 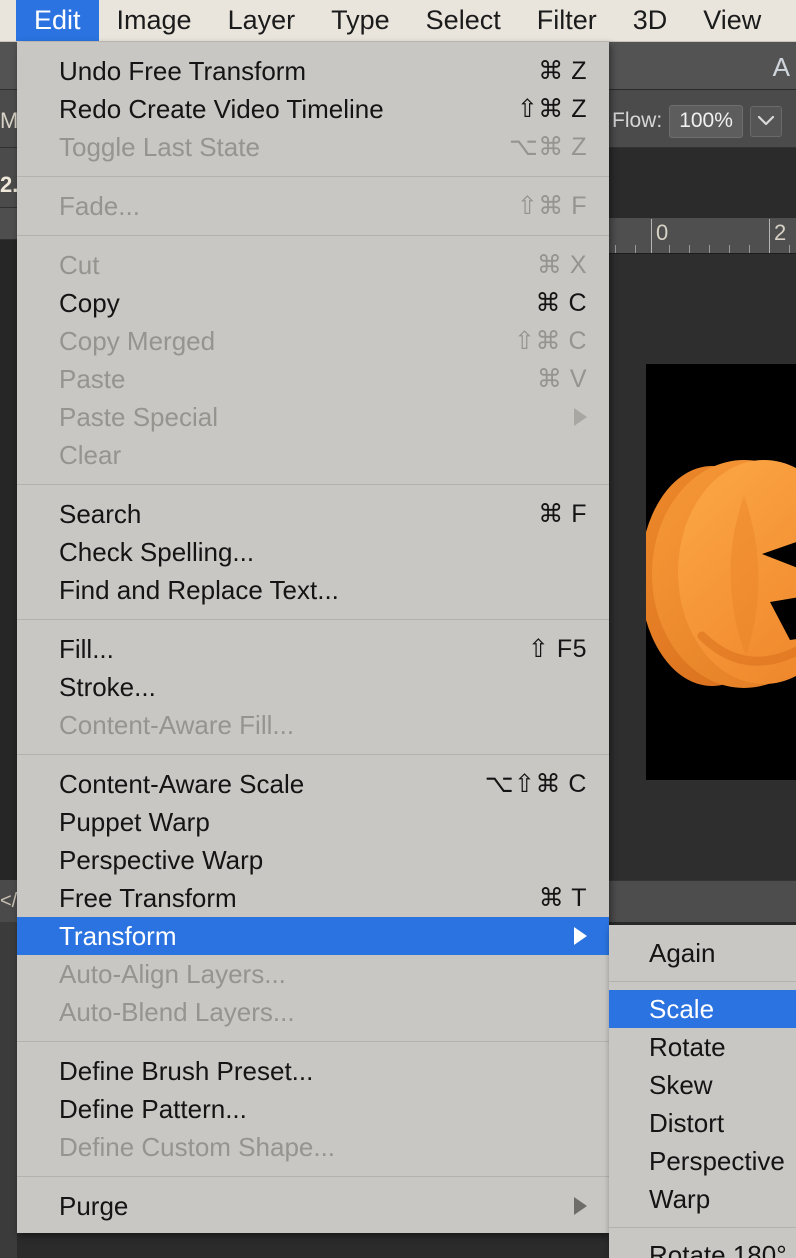 What do you see at coordinates (551, 109) in the screenshot?
I see `menu-item-shortcut: ⇧⌘ Z` at bounding box center [551, 109].